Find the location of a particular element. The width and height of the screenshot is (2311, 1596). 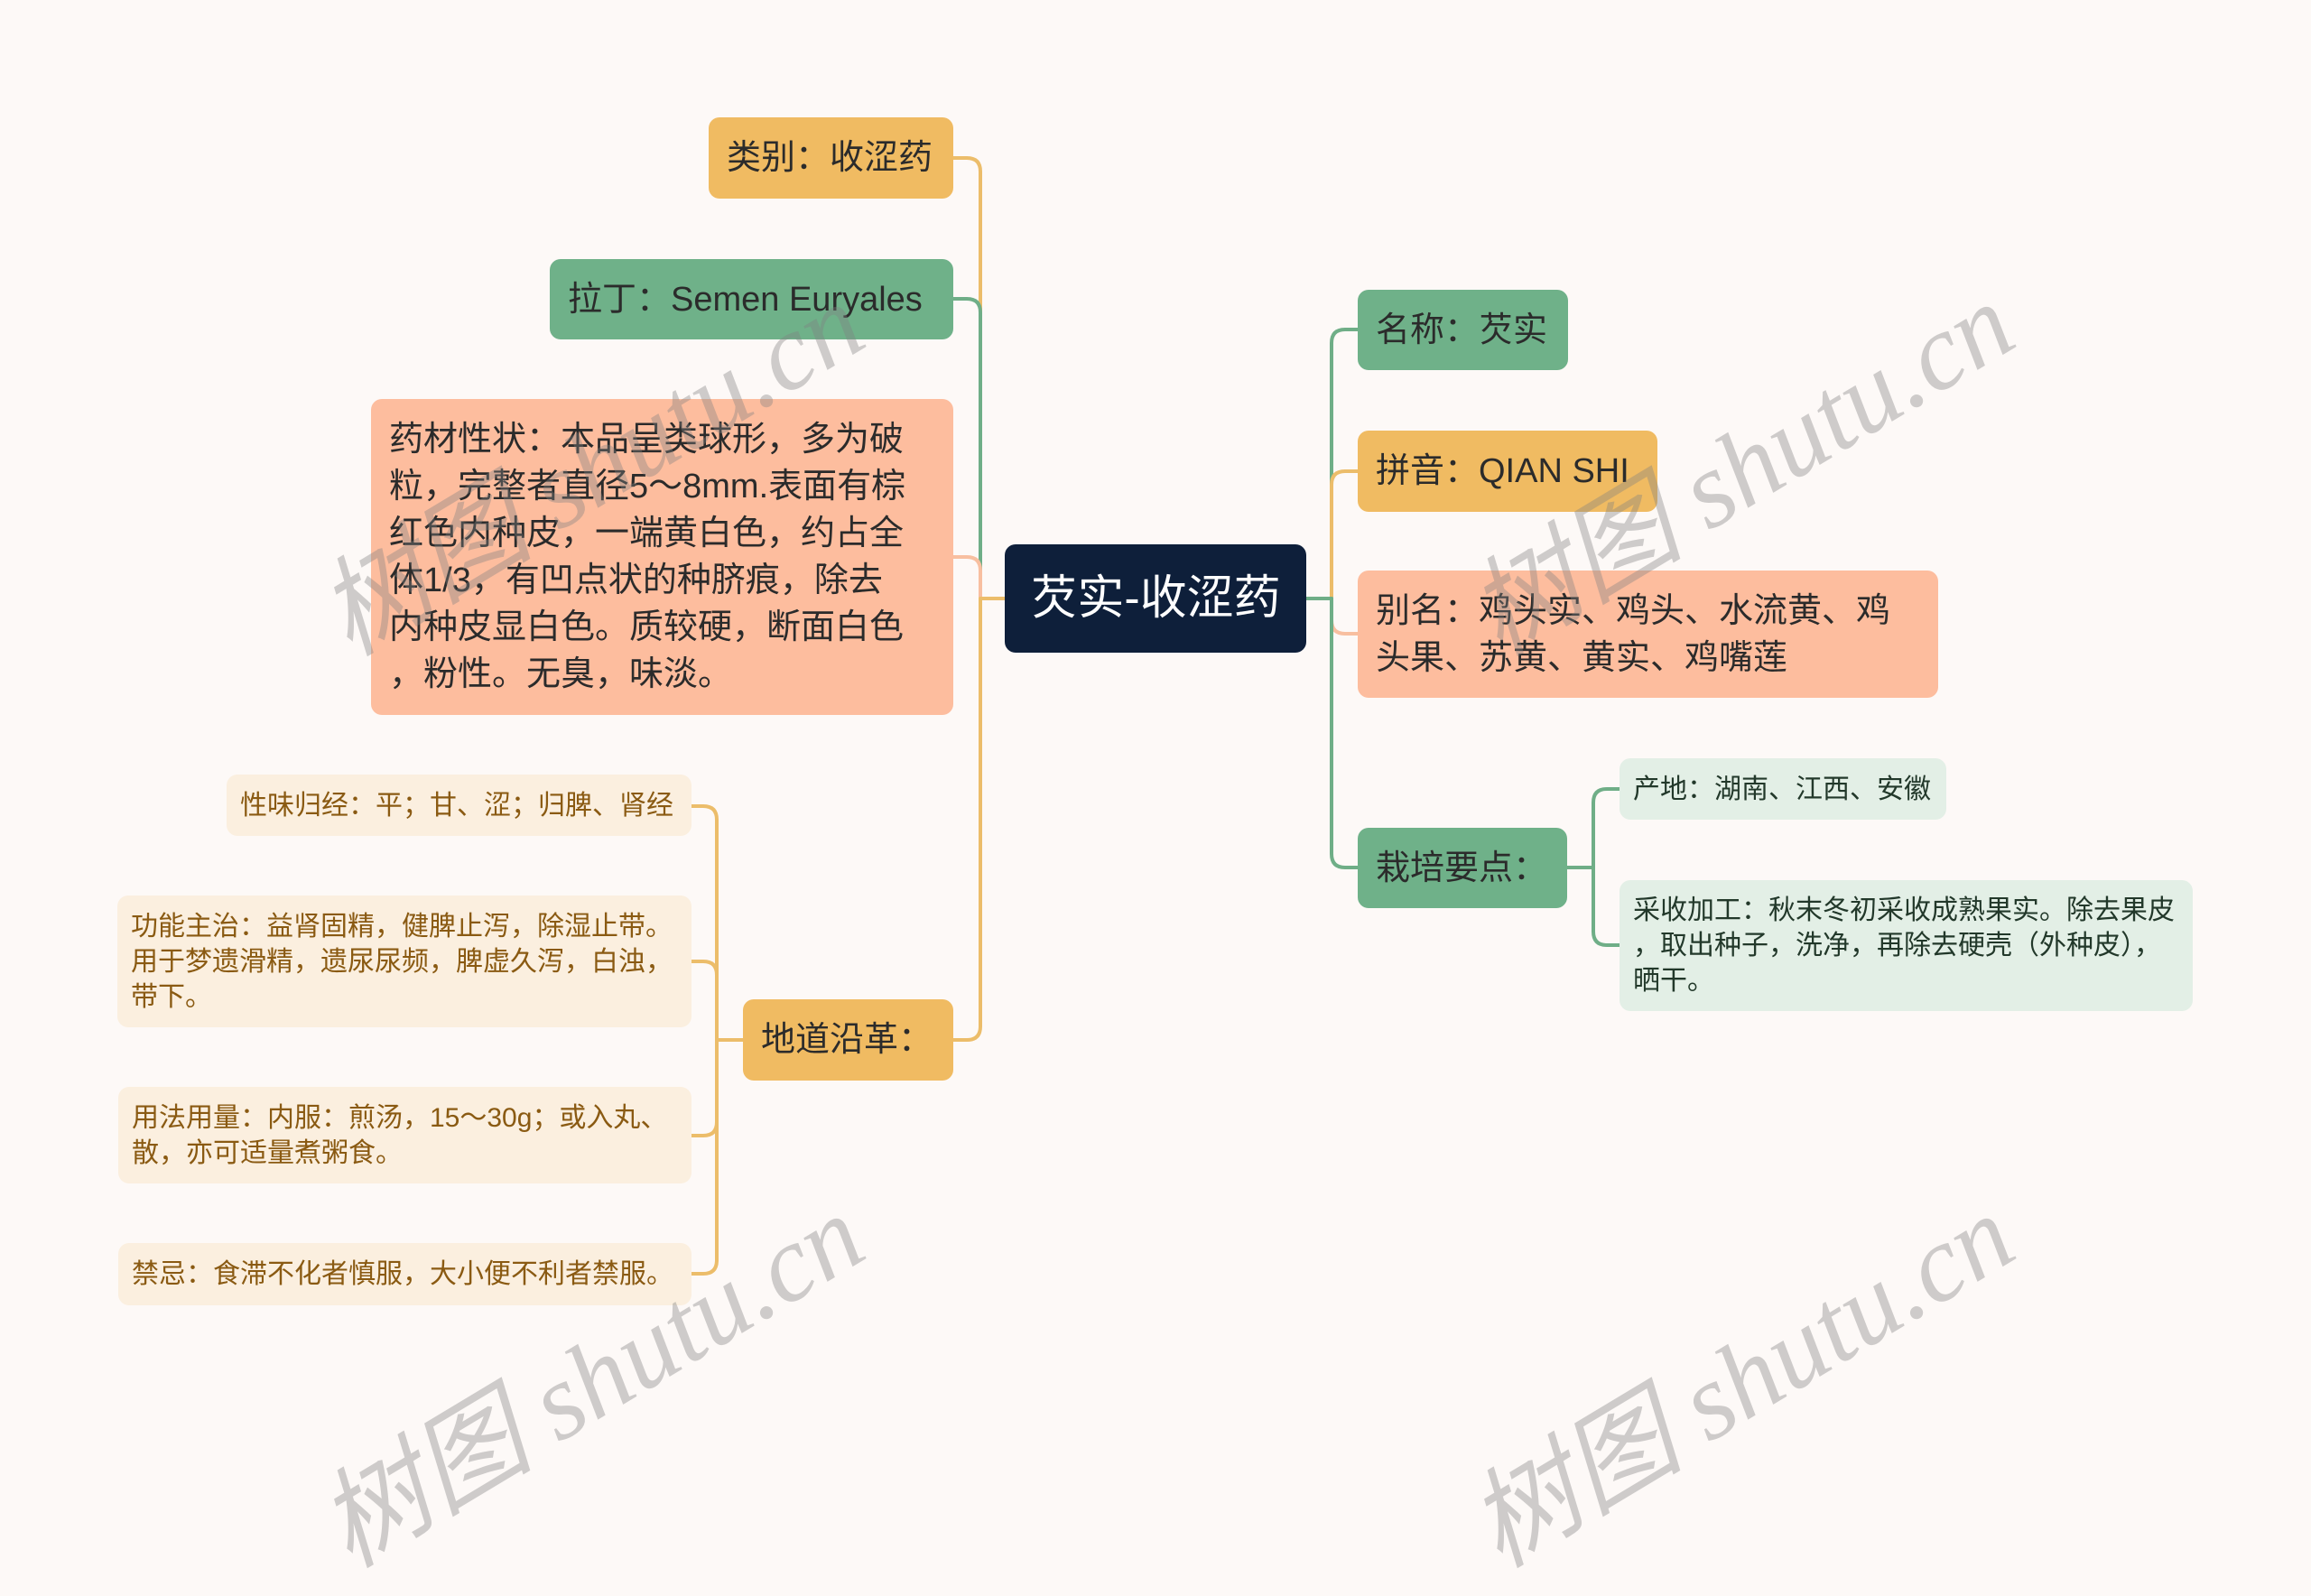

connector-nature is located at coordinates (704, 923).